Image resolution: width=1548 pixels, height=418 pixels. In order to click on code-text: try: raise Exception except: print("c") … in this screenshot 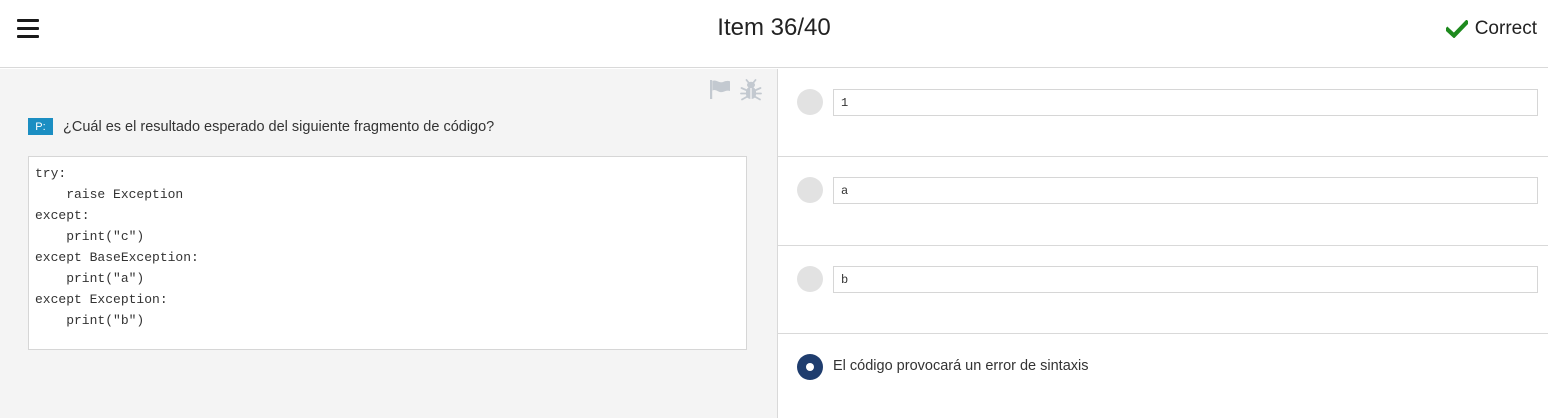, I will do `click(117, 247)`.